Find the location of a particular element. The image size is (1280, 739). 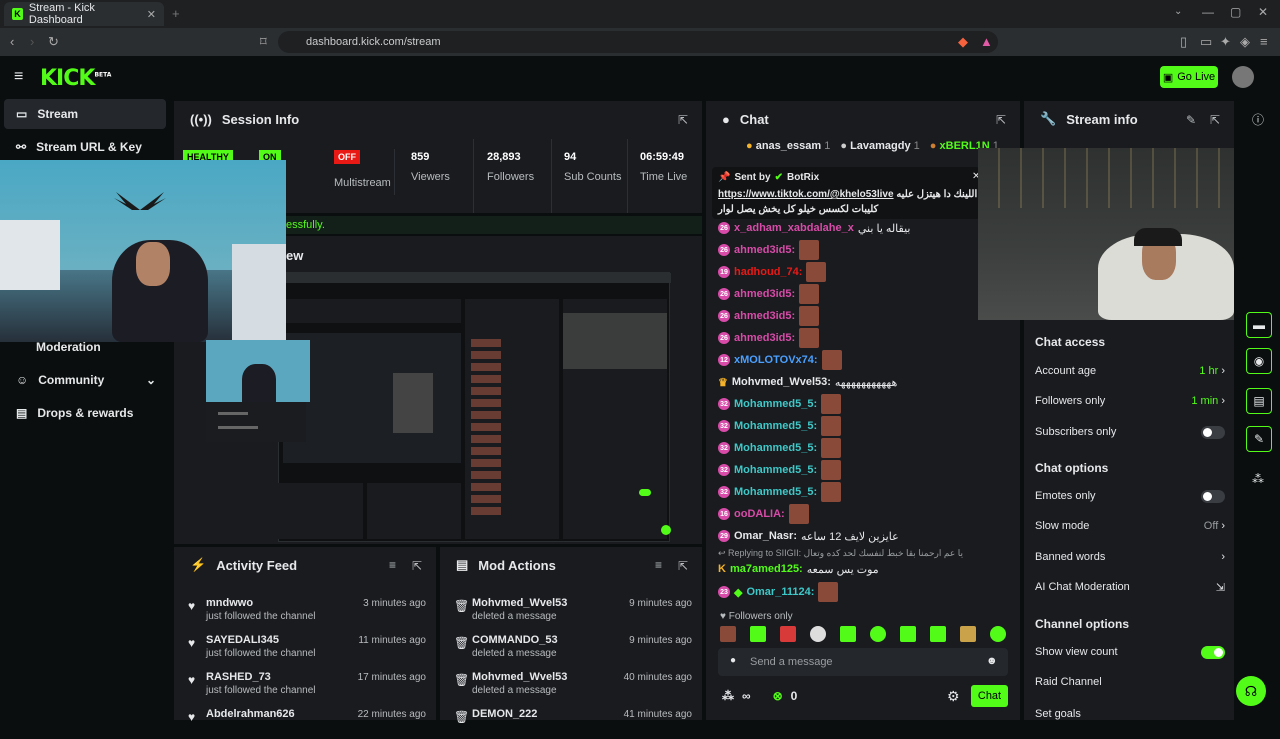

subscribers-only-toggle is located at coordinates (1213, 432).